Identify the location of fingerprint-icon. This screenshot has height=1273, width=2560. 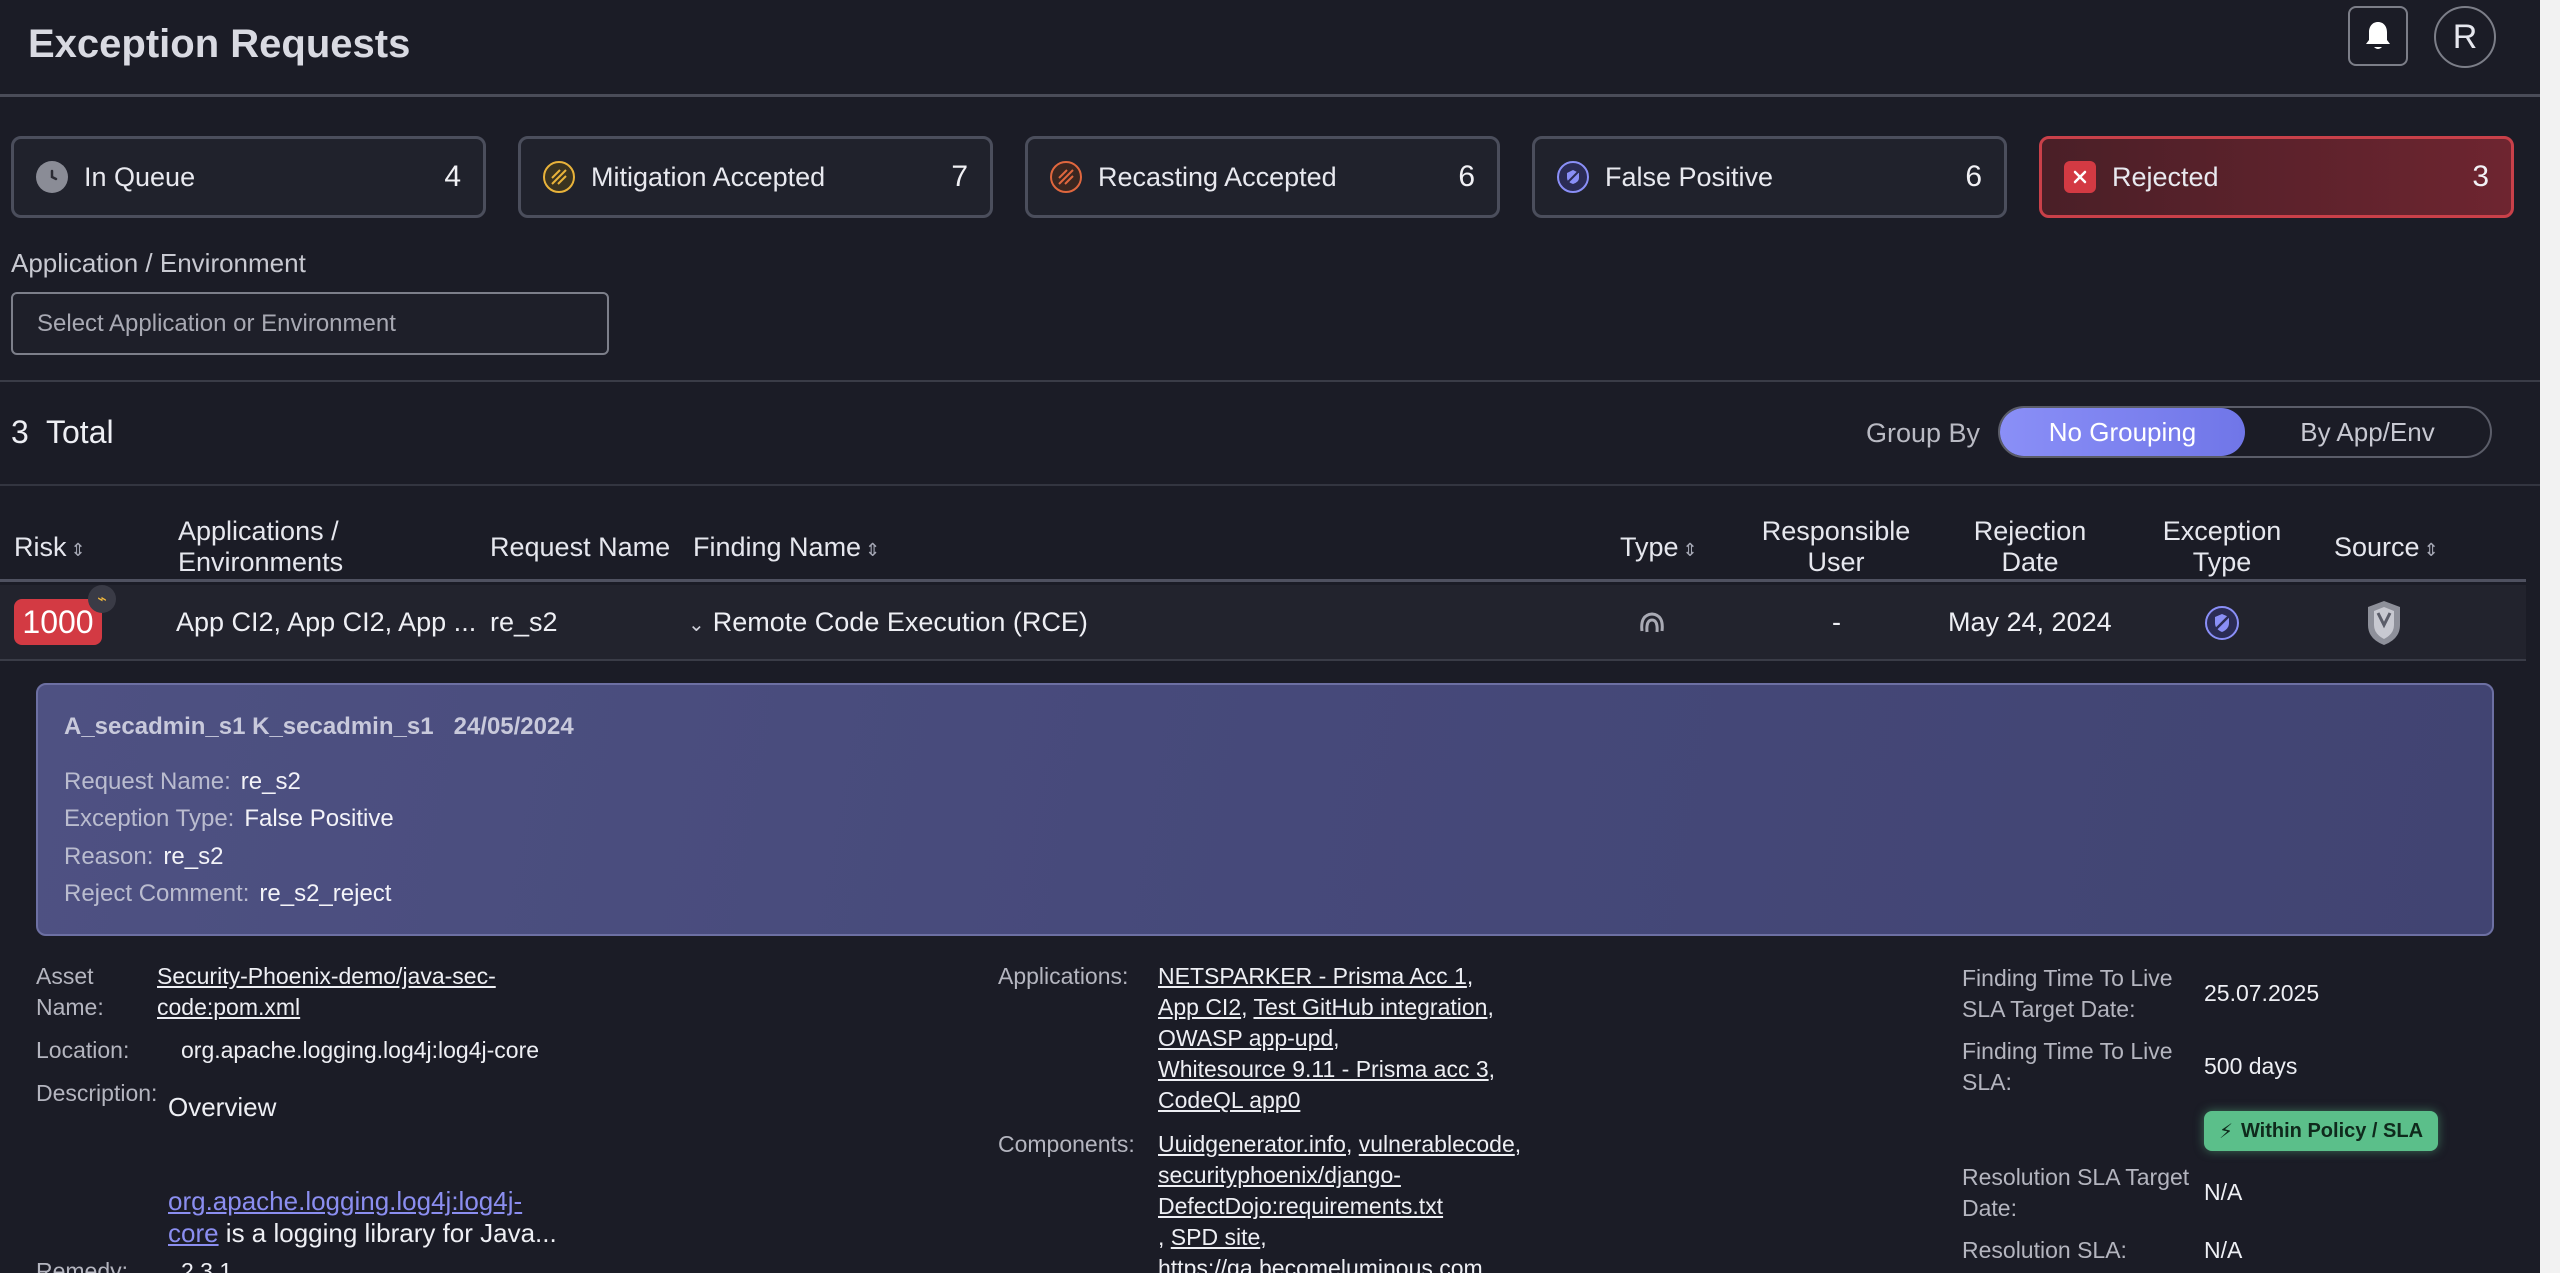
(1652, 626).